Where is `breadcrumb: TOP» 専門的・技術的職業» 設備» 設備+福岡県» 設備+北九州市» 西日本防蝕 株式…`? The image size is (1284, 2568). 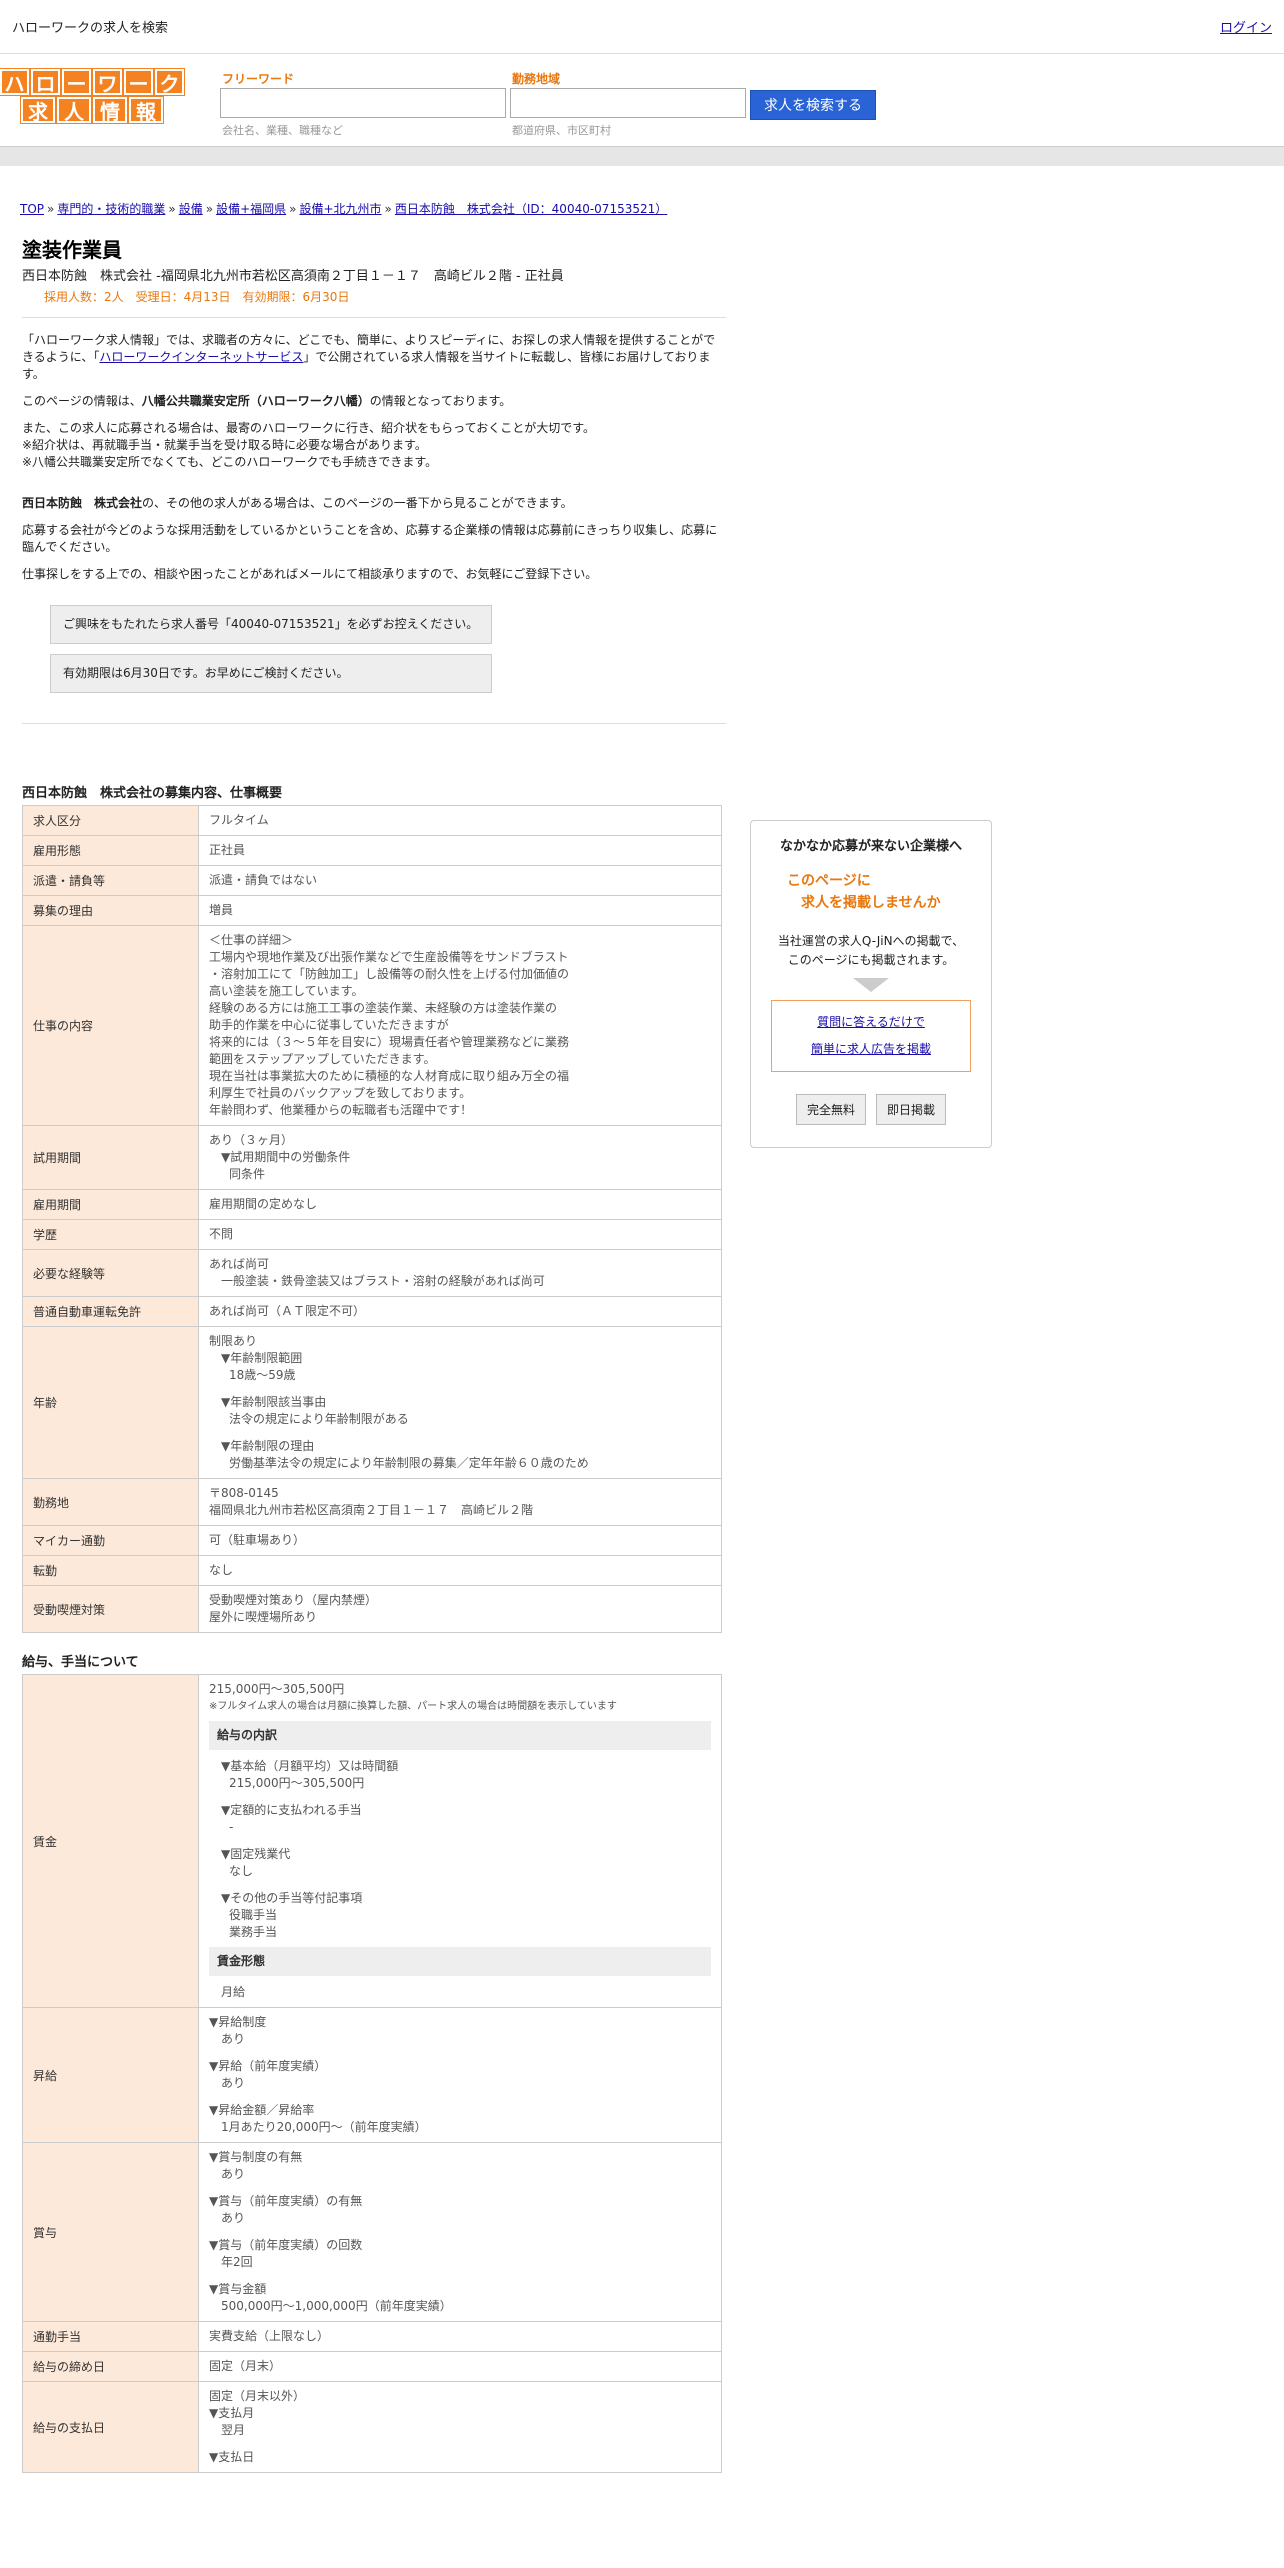
breadcrumb: TOP» 専門的・技術的職業» 設備» 設備+福岡県» 設備+北九州市» 西日本防蝕 株式… is located at coordinates (344, 209).